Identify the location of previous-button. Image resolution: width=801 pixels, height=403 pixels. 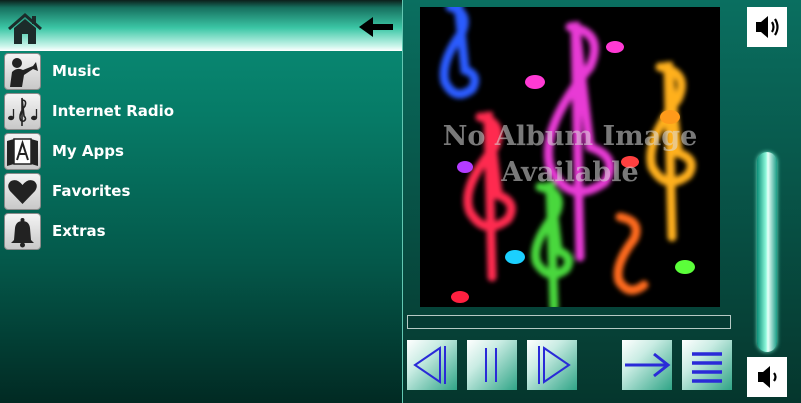
(432, 365).